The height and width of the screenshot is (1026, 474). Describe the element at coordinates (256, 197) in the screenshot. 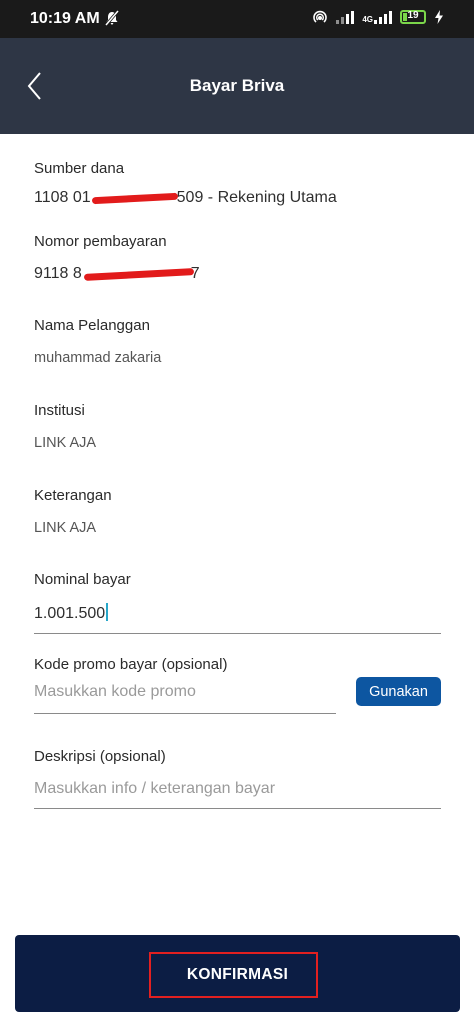

I see `sumber-dana-value-end: 509 - Rekening Utama` at that location.